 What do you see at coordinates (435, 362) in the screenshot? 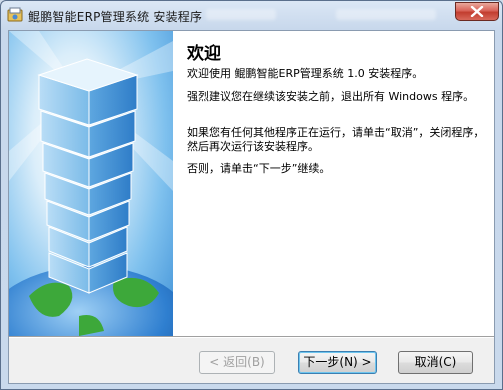
I see `cancel-button: 取消(C)` at bounding box center [435, 362].